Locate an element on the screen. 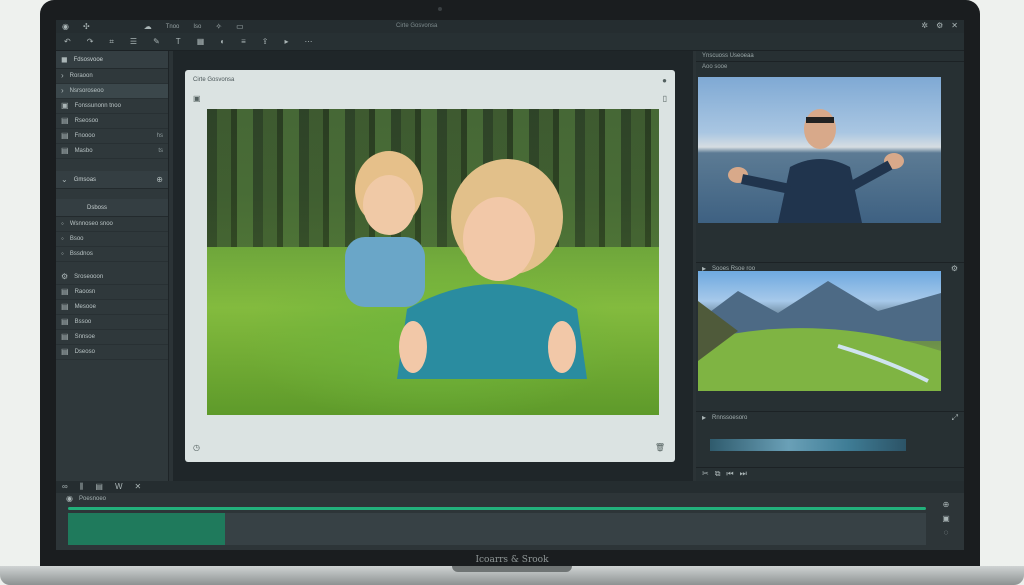  list-item-label: Bssoo is located at coordinates (83, 322).